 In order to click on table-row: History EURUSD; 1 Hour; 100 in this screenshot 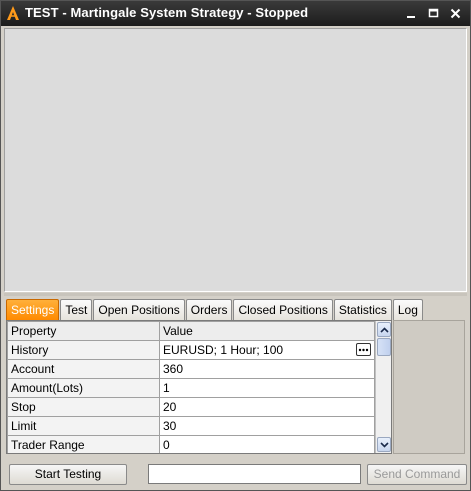, I will do `click(191, 350)`.